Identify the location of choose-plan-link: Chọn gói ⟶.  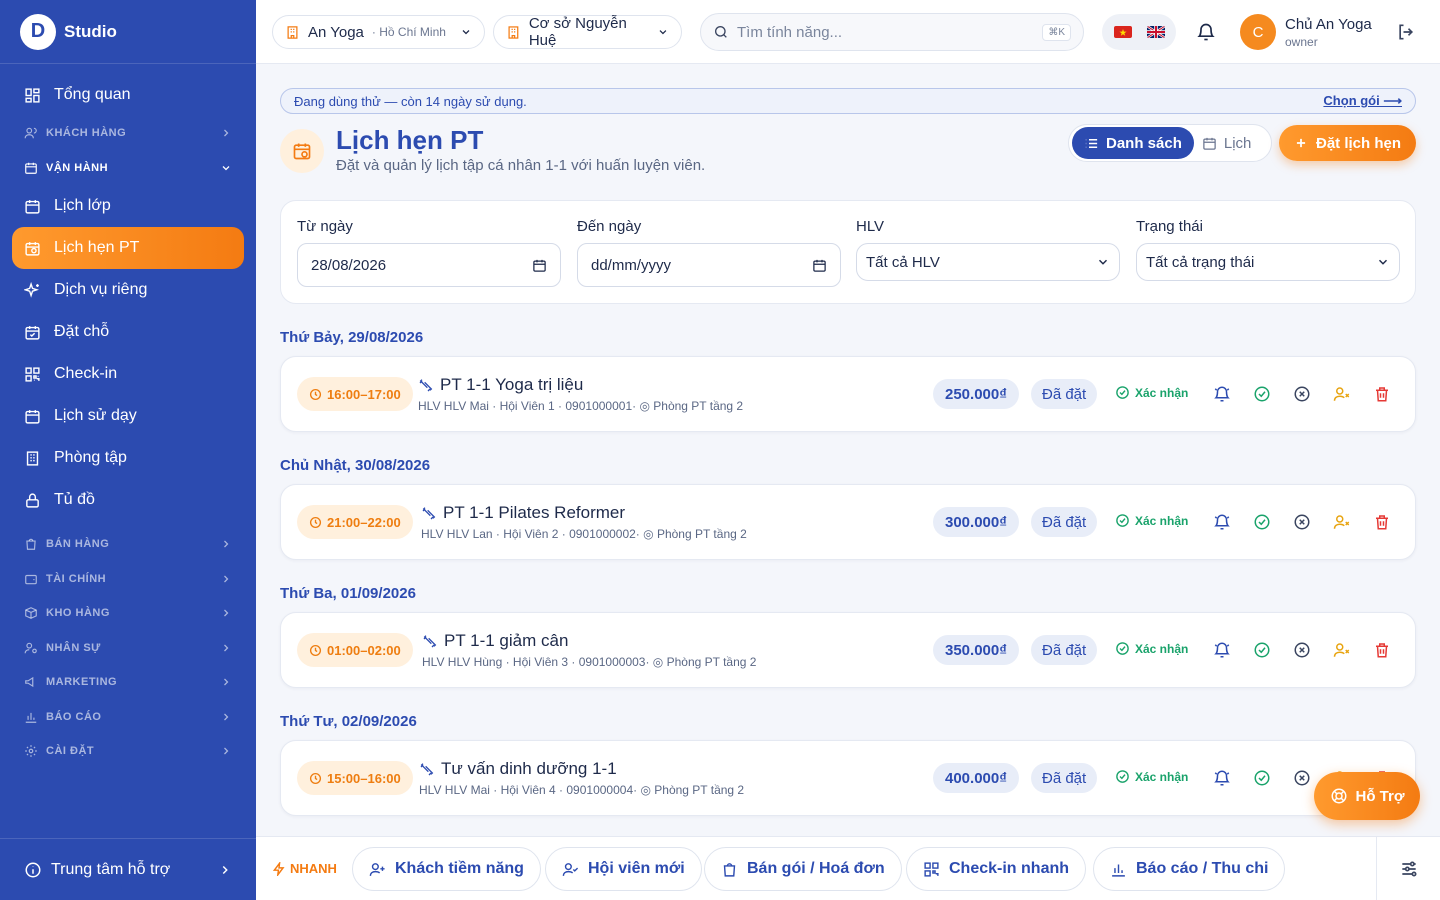
(1362, 101).